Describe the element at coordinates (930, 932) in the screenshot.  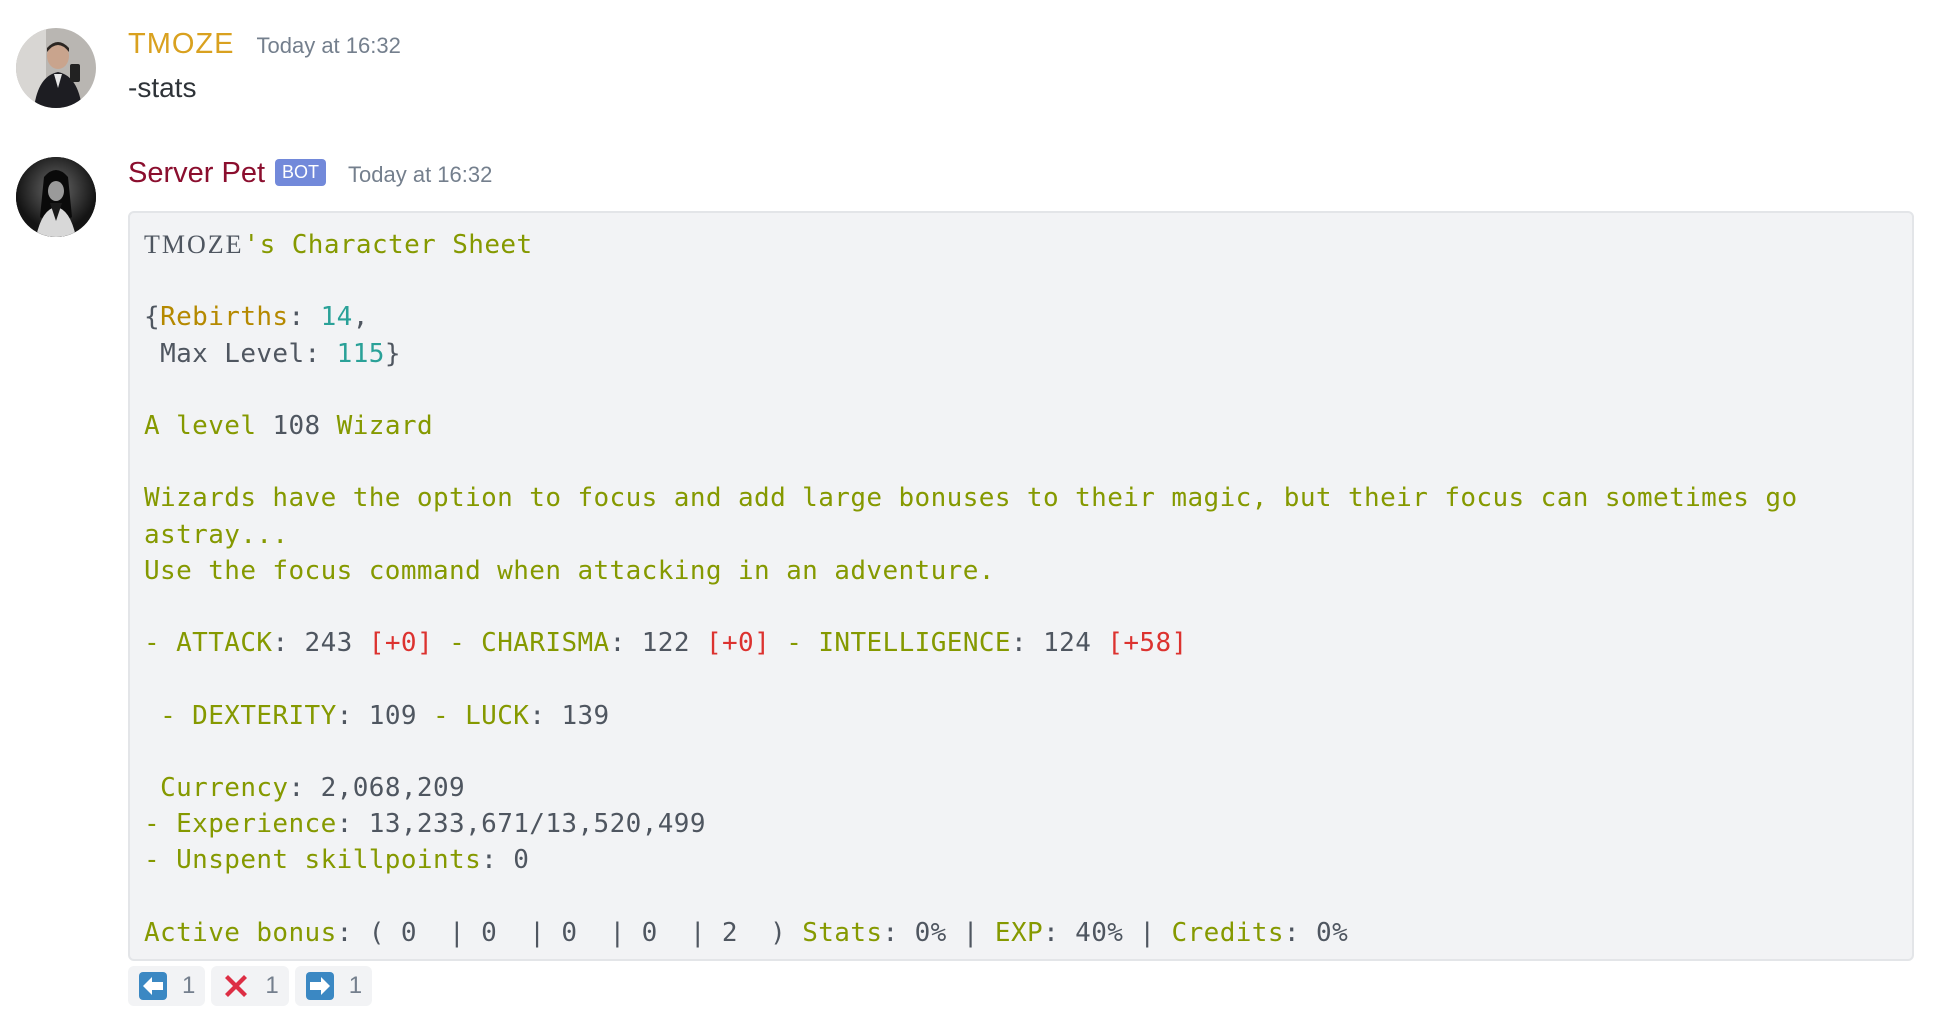
I see `stats-pct-value: 0%` at that location.